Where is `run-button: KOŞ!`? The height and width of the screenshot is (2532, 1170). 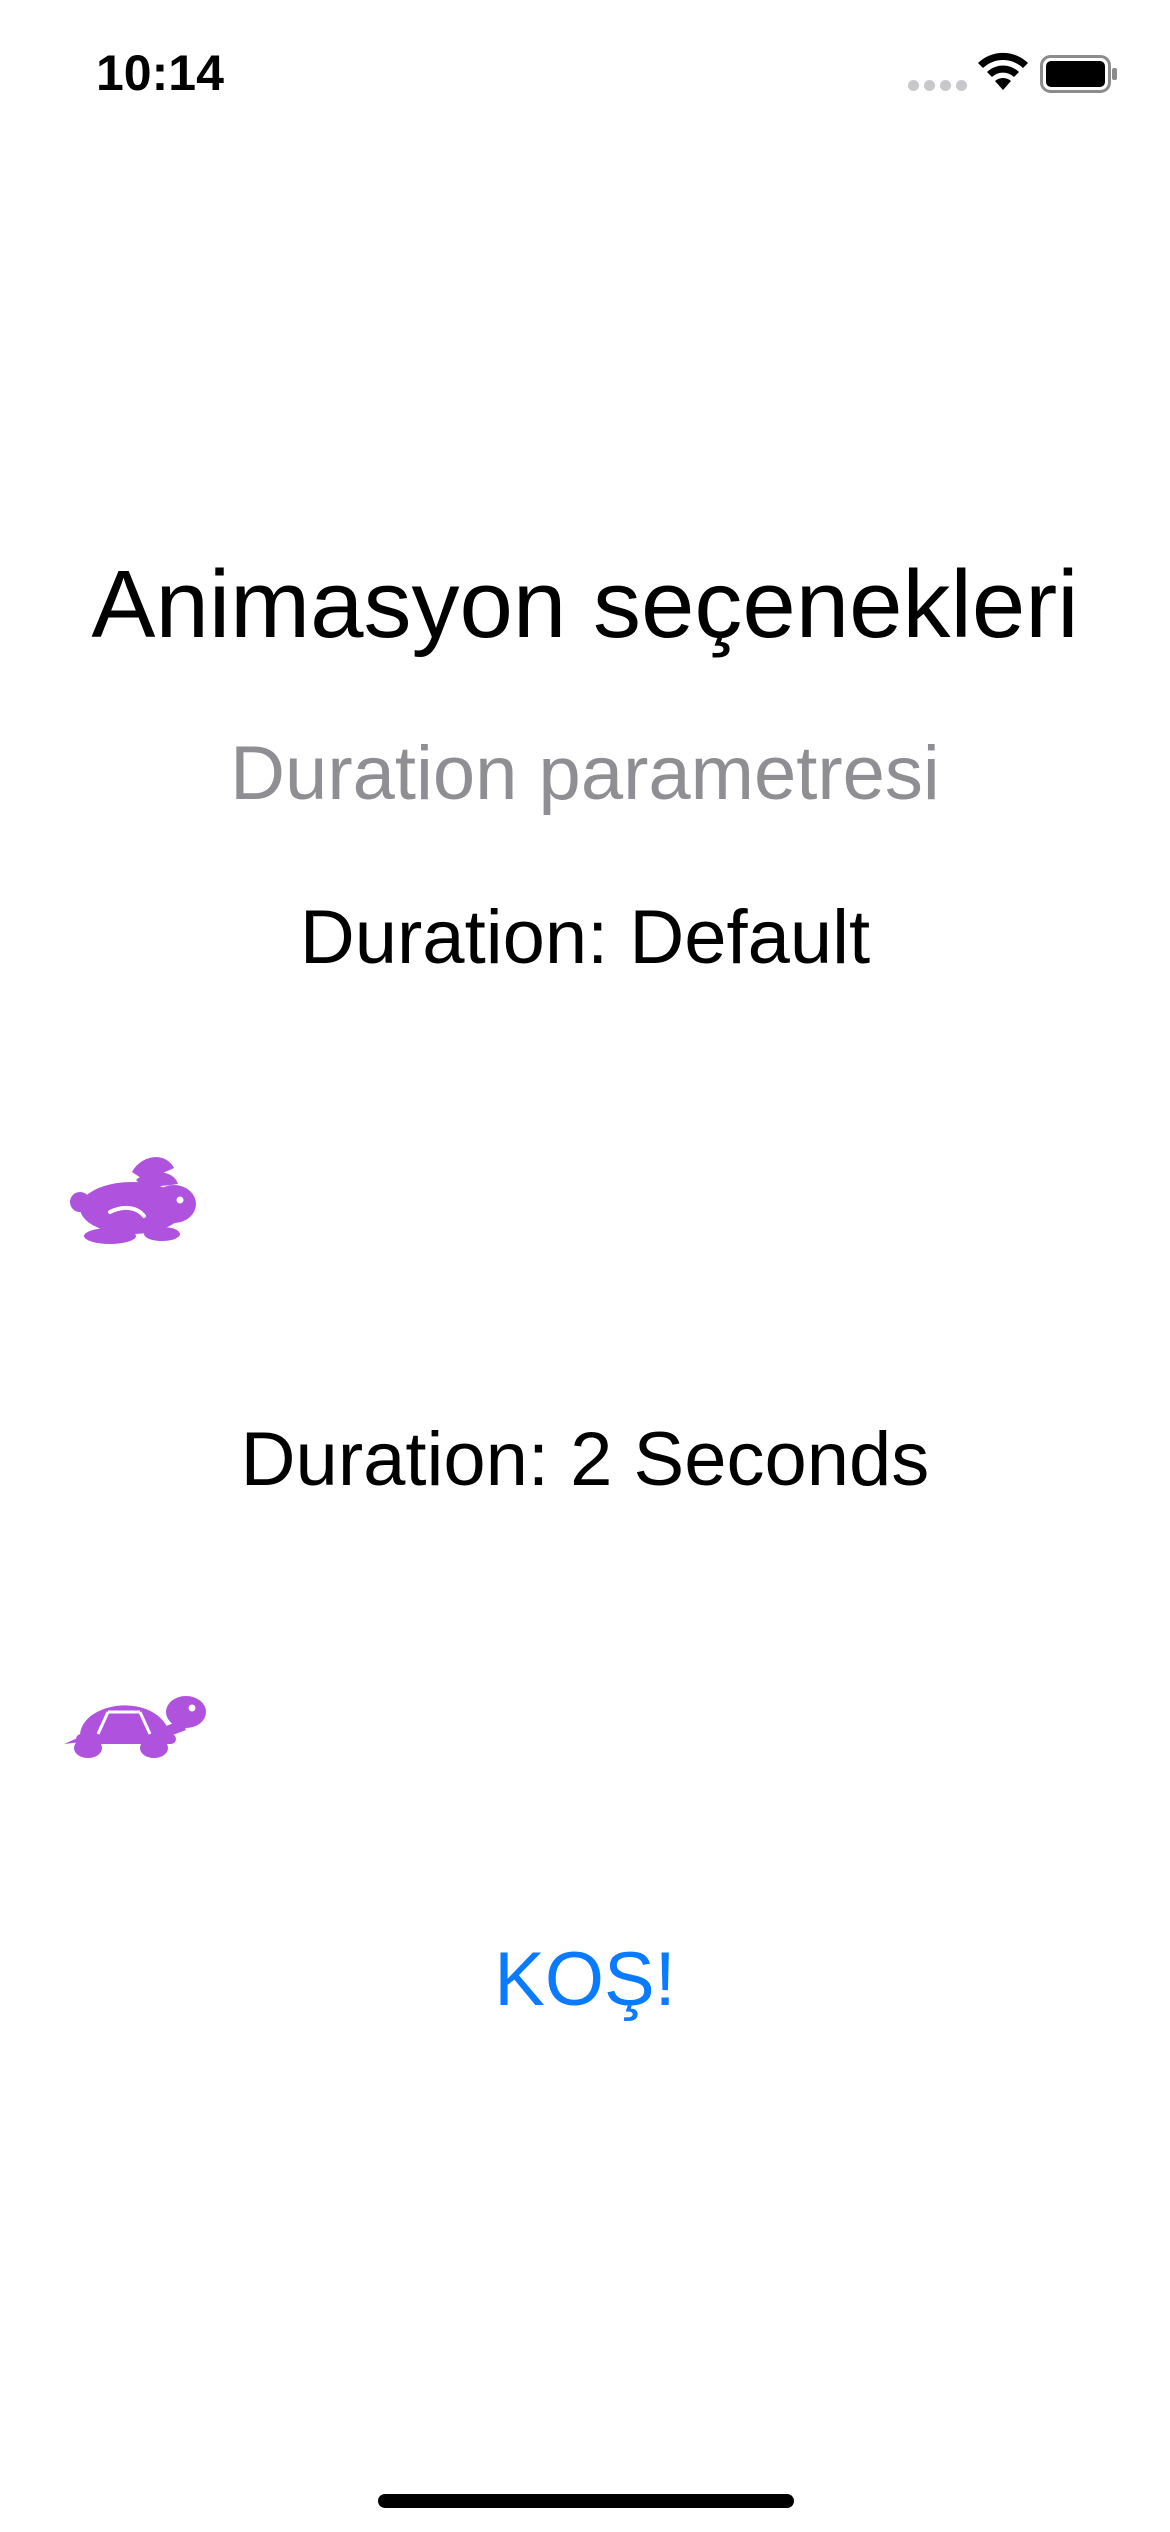
run-button: KOŞ! is located at coordinates (585, 1980).